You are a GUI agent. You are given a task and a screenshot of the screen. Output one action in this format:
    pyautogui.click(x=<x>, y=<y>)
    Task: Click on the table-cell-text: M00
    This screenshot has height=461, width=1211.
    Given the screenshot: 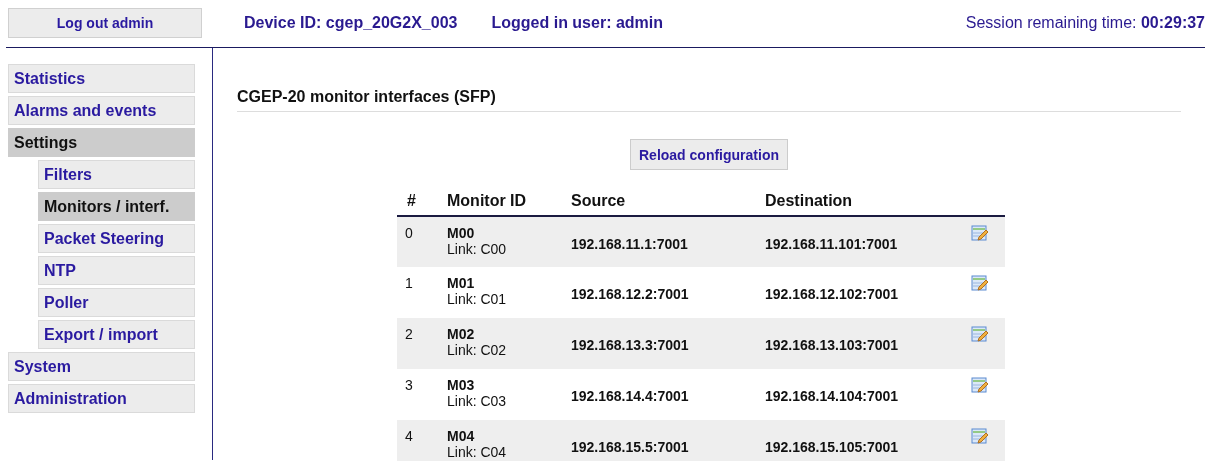 What is the action you would take?
    pyautogui.click(x=461, y=233)
    